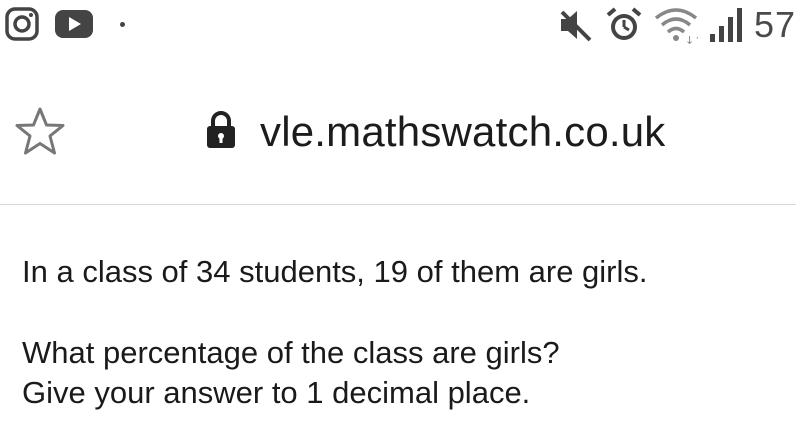 Image resolution: width=796 pixels, height=422 pixels. Describe the element at coordinates (398, 27) in the screenshot. I see `status-bar: ↓↑ 57` at that location.